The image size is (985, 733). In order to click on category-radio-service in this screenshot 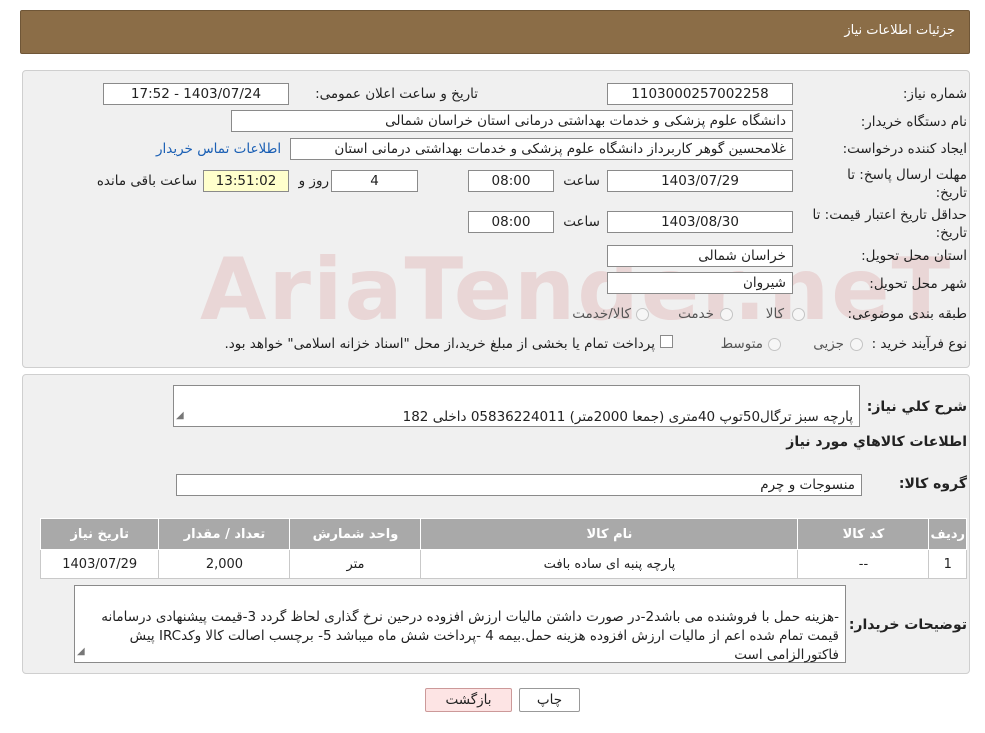, I will do `click(726, 314)`.